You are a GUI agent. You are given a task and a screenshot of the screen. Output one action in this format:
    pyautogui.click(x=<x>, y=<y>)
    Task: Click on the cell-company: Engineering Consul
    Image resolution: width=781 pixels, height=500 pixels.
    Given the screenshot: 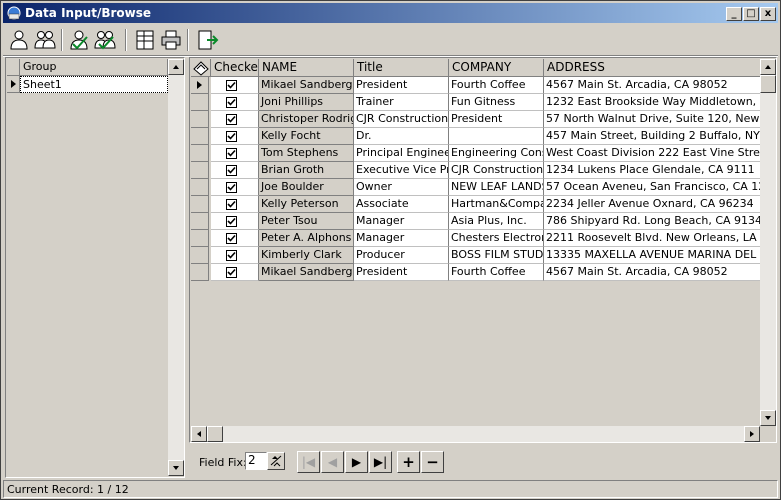 What is the action you would take?
    pyautogui.click(x=496, y=153)
    